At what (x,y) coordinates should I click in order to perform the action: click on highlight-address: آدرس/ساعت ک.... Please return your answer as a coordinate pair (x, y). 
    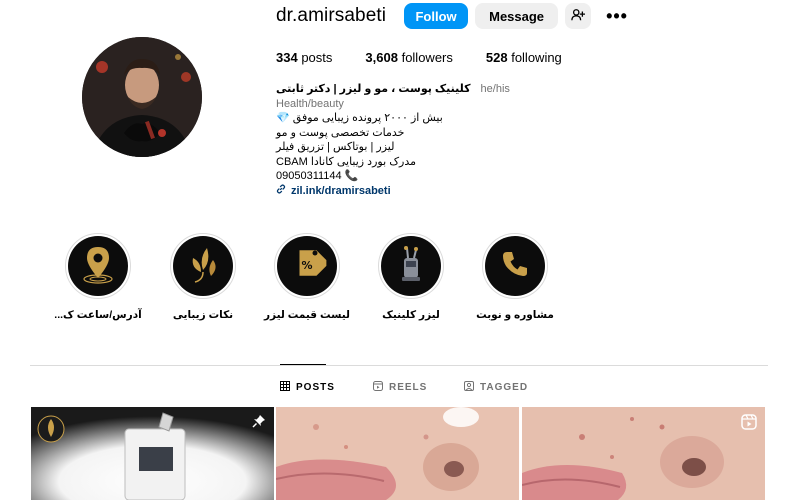
    Looking at the image, I should click on (98, 277).